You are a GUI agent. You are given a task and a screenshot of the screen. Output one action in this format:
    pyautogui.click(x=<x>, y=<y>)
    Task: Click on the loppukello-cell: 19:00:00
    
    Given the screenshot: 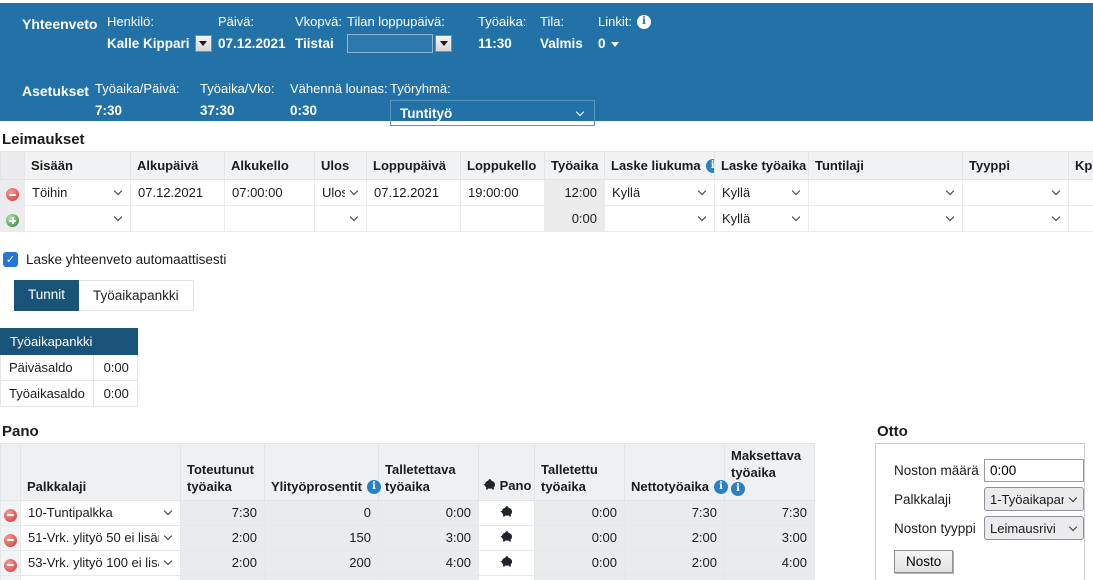 What is the action you would take?
    pyautogui.click(x=502, y=192)
    